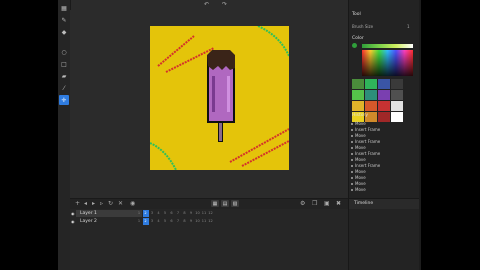 The height and width of the screenshot is (270, 480). Describe the element at coordinates (213, 94) in the screenshot. I see `popsicle-shade` at that location.